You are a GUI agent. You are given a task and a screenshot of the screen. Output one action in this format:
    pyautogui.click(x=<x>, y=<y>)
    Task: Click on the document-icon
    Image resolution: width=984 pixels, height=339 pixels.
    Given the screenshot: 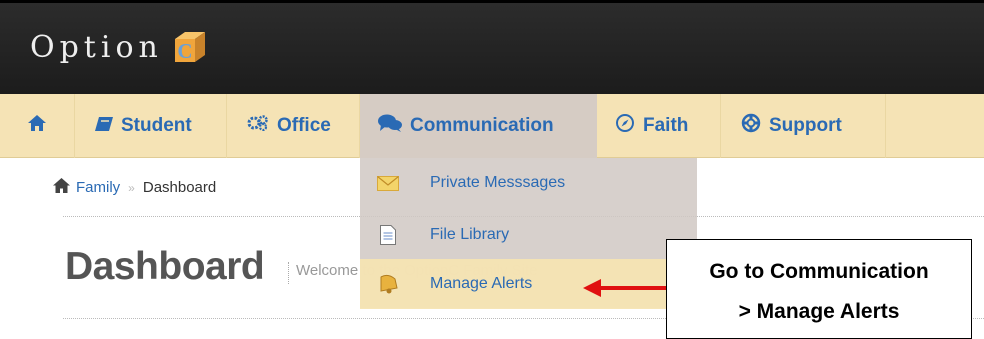 What is the action you would take?
    pyautogui.click(x=388, y=235)
    